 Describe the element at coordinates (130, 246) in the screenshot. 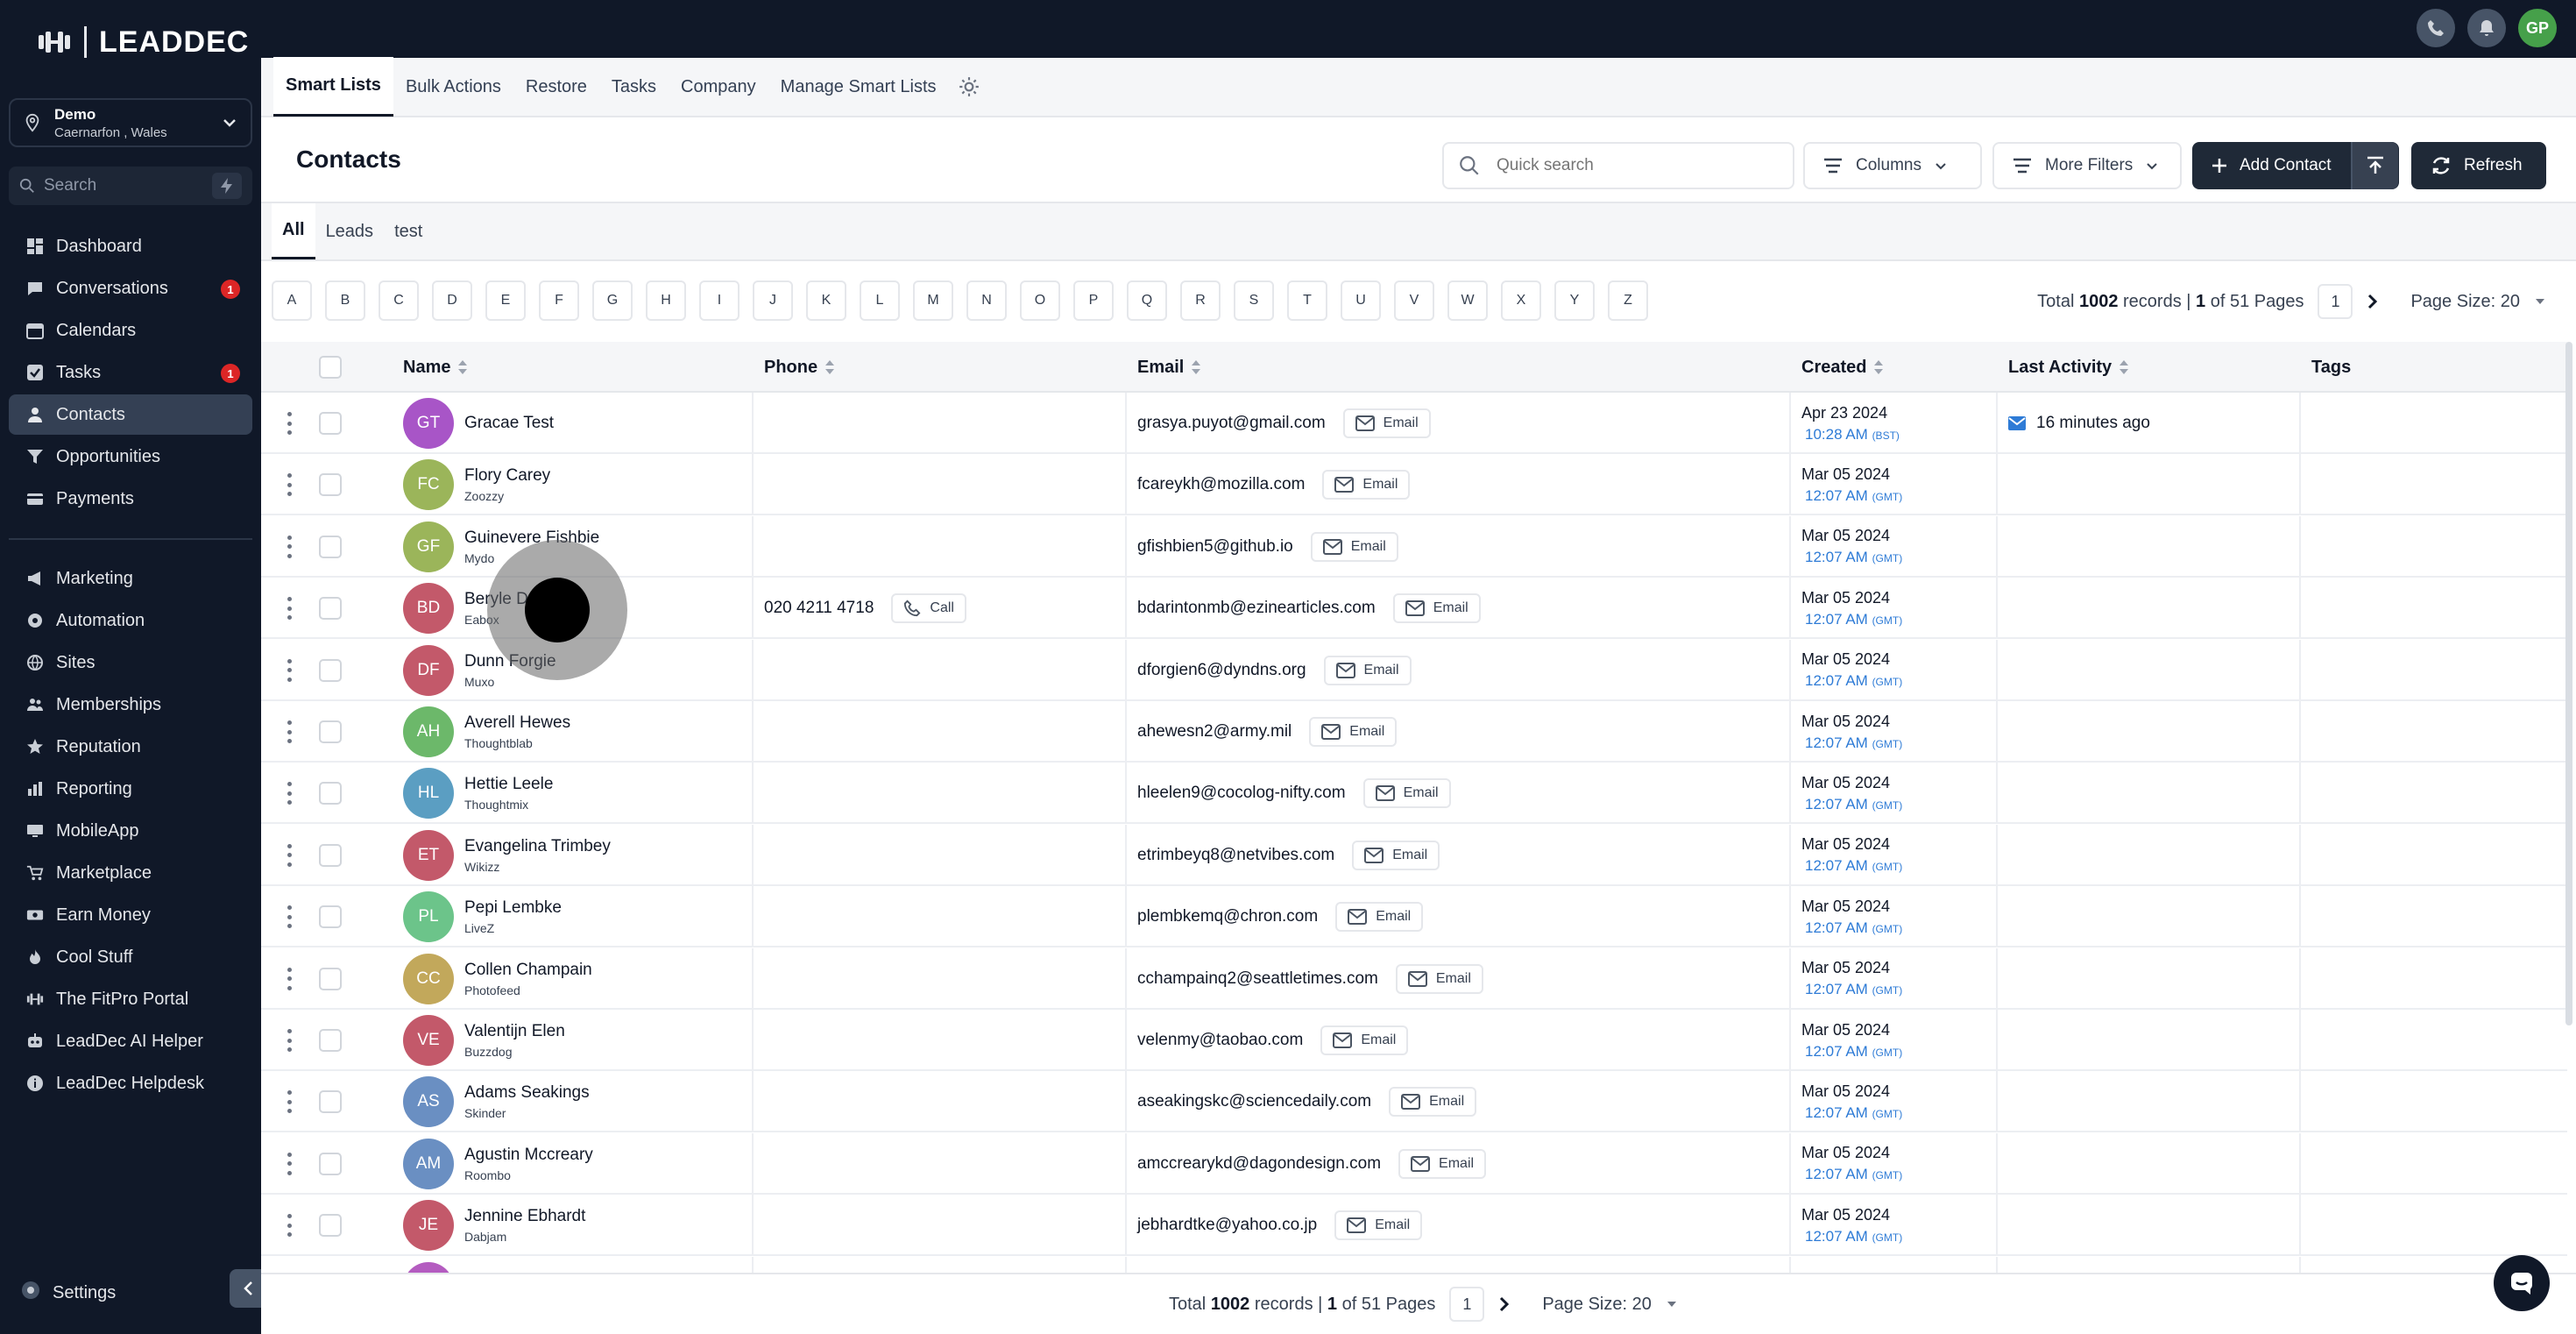

I see `sidebar-item-dashboard: Dashboard` at that location.